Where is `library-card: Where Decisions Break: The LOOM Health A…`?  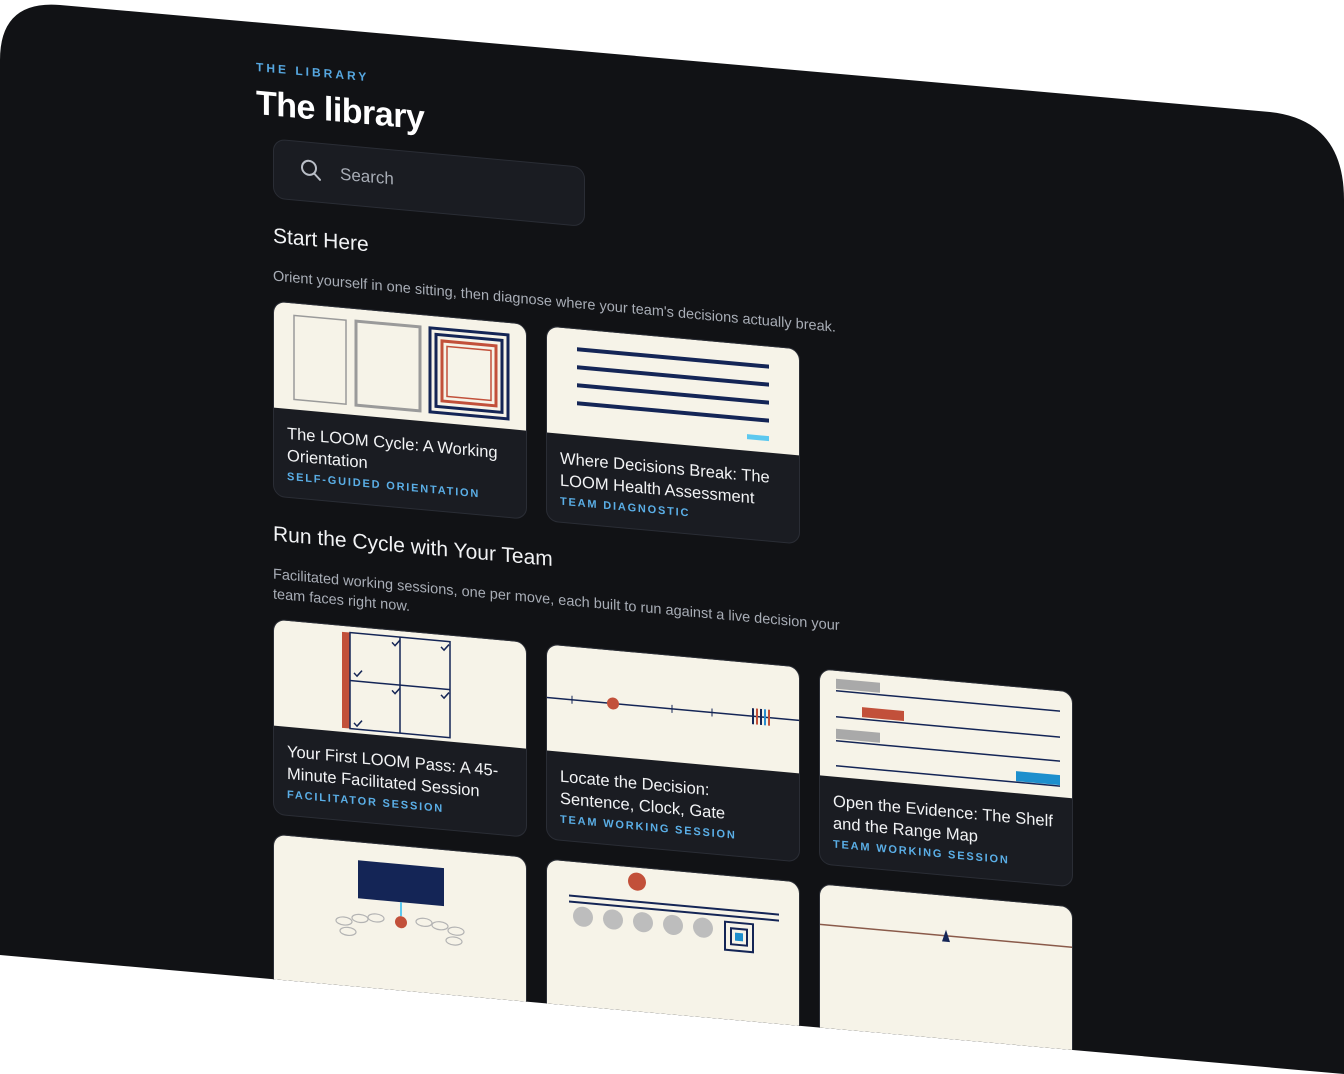
library-card: Where Decisions Break: The LOOM Health A… is located at coordinates (673, 434).